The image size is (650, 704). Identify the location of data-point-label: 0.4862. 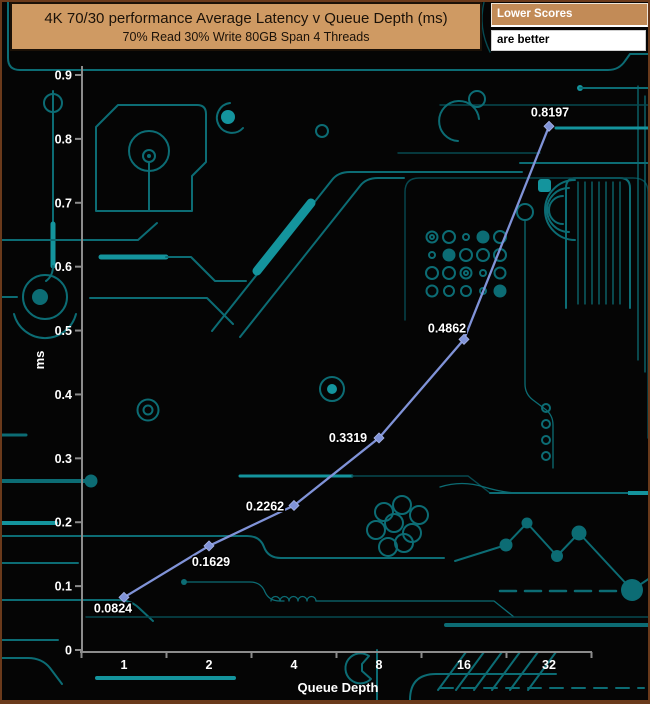
(447, 328).